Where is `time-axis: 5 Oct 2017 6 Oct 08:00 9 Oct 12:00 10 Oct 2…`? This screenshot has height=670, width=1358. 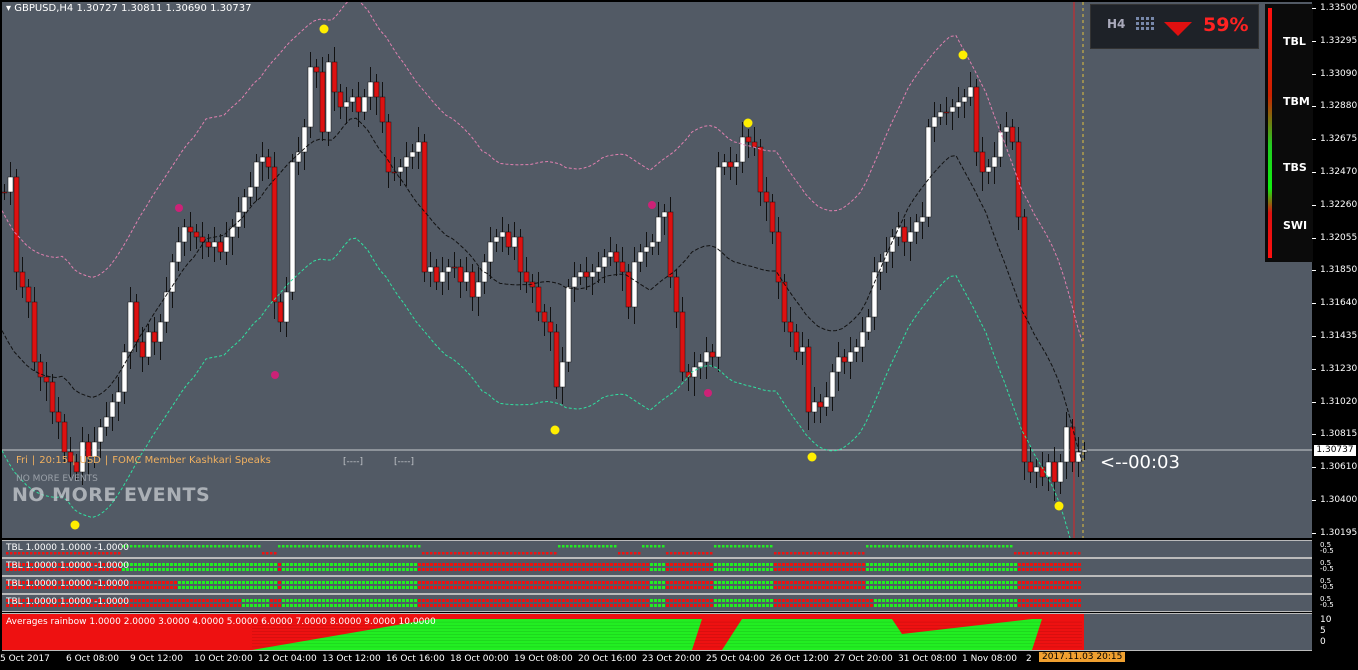
time-axis: 5 Oct 2017 6 Oct 08:00 9 Oct 12:00 10 Oct 2… is located at coordinates (679, 660).